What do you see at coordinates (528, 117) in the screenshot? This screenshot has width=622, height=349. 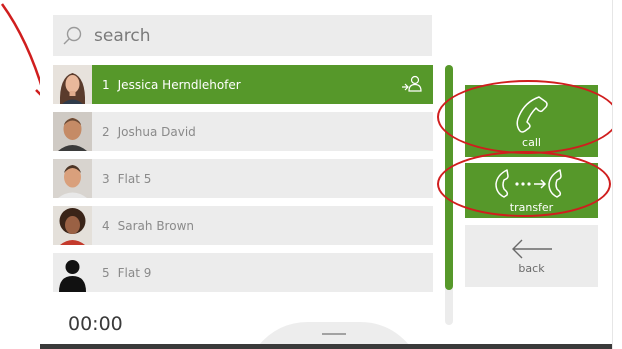 I see `call-highlight-ring` at bounding box center [528, 117].